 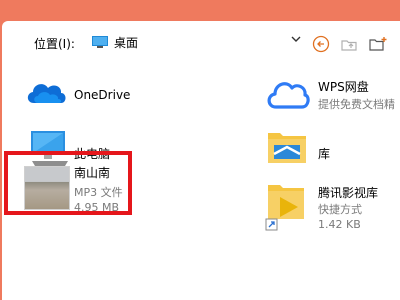 I want to click on chevron-down-icon, so click(x=296, y=40).